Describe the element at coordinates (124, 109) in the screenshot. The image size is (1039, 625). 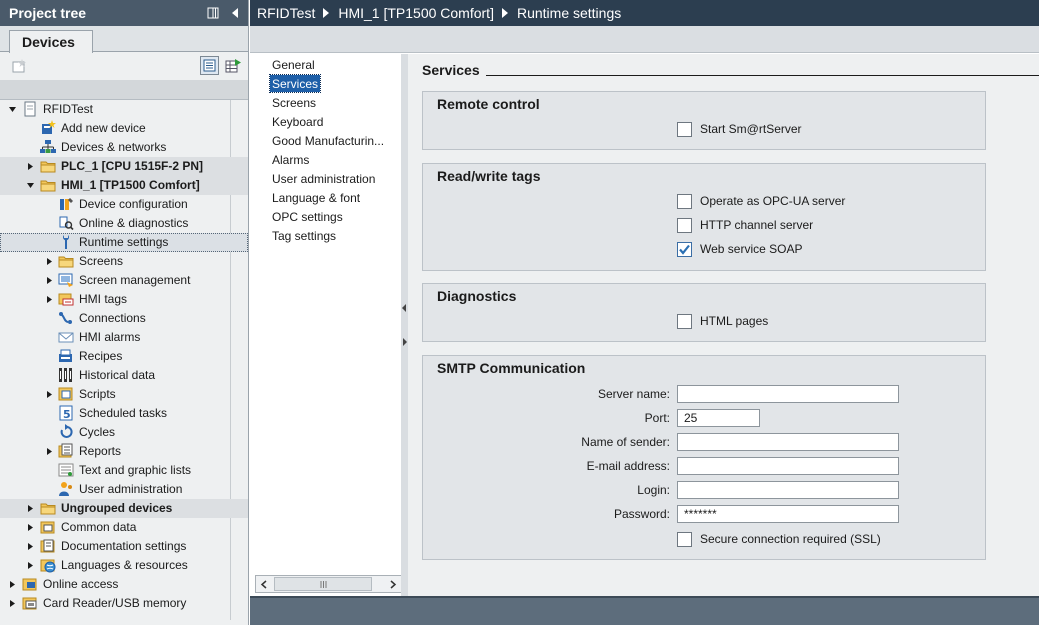
I see `tree-item: RFIDTest` at that location.